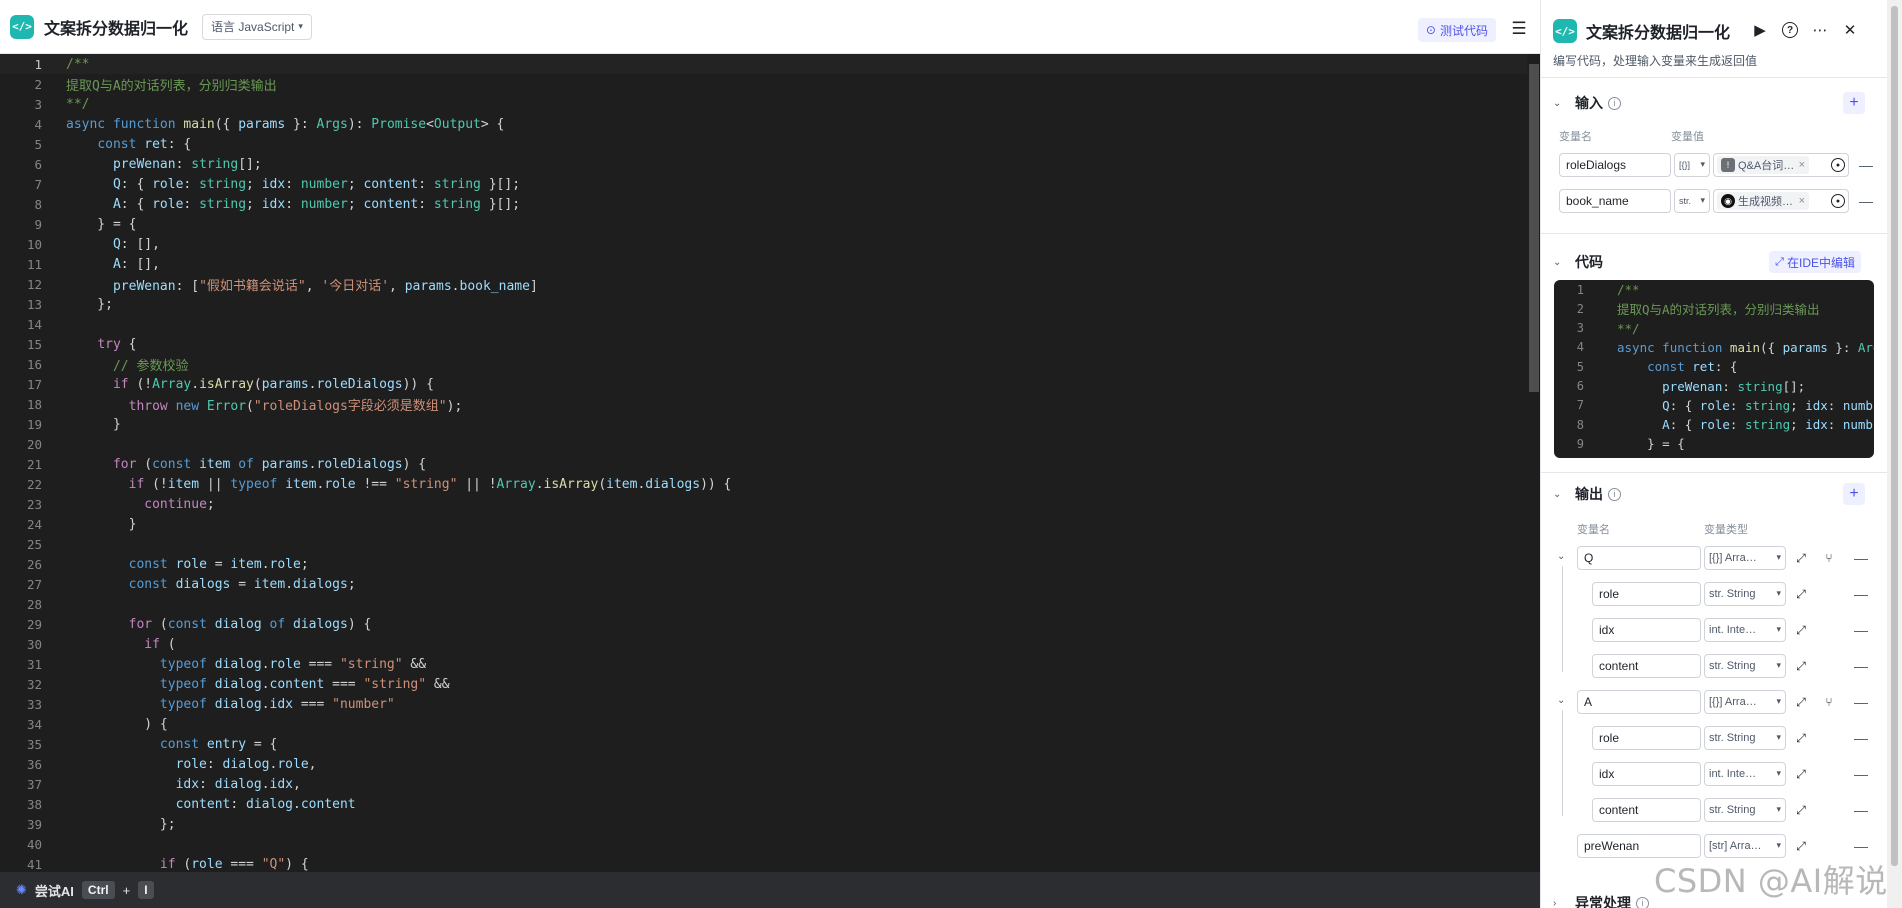 This screenshot has width=1902, height=908. I want to click on play-icon: ▶, so click(1760, 30).